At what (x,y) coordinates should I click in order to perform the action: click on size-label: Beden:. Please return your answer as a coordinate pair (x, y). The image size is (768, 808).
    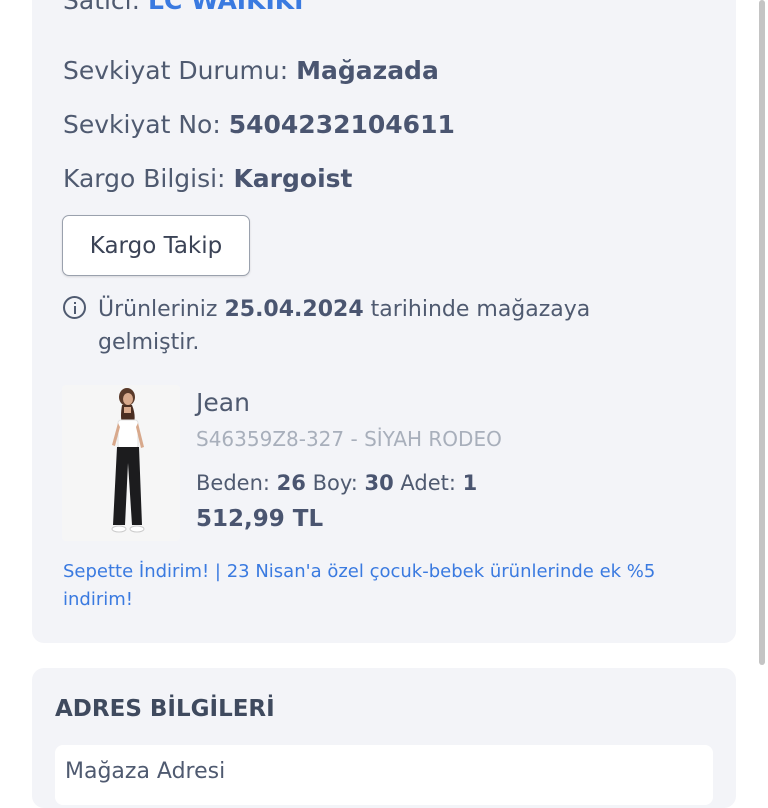
    Looking at the image, I should click on (233, 483).